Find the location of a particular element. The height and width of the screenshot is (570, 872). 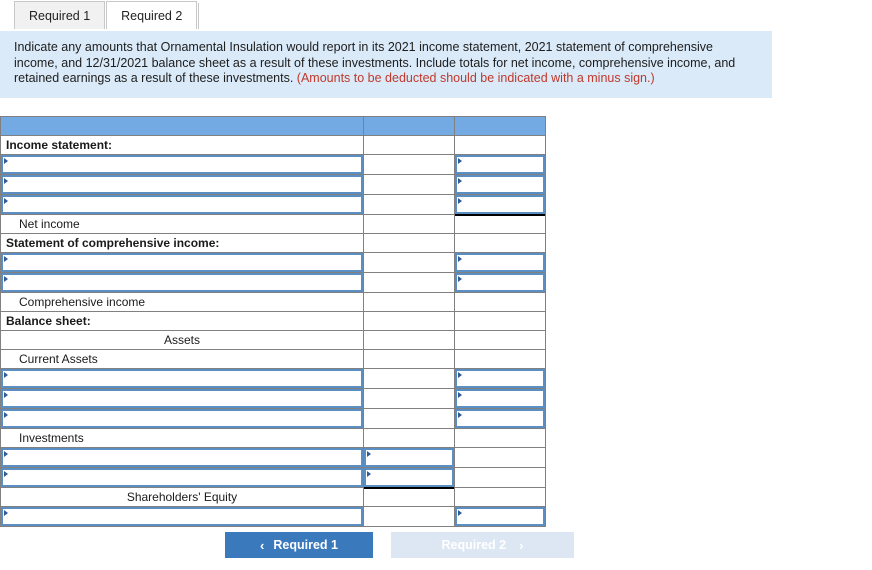

required-1-nav-button: ‹ Required 1 is located at coordinates (299, 545).